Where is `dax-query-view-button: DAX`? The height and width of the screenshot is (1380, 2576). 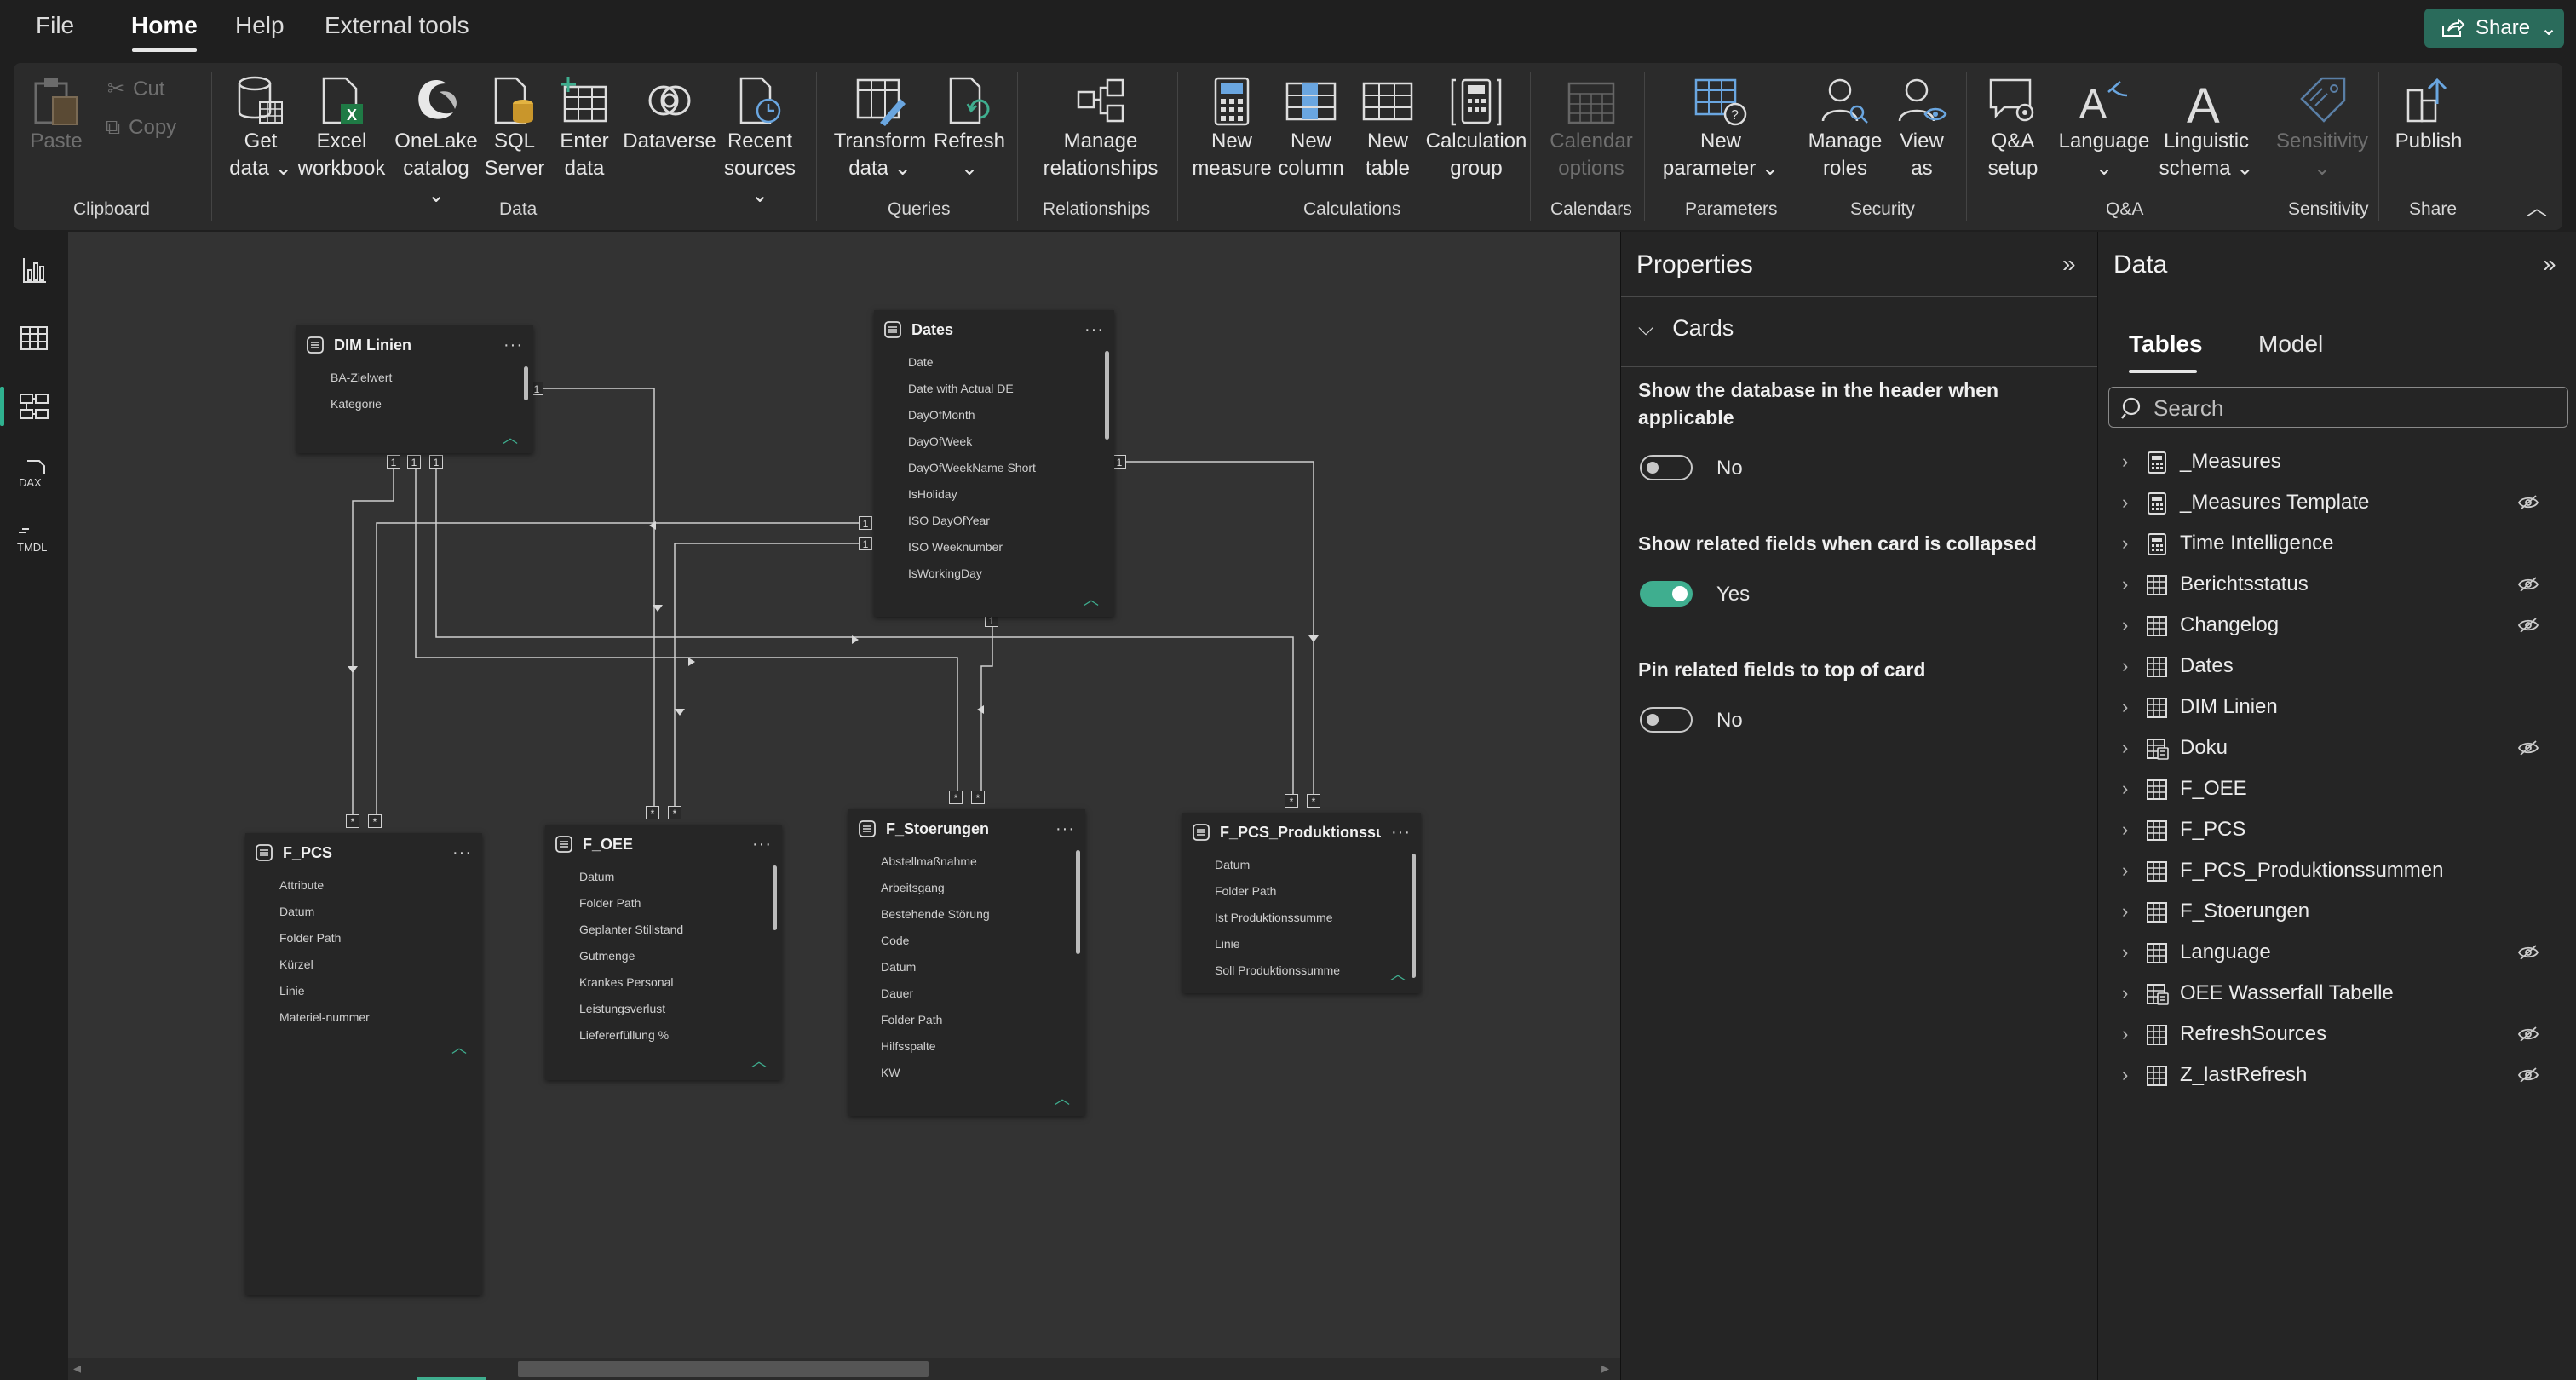 dax-query-view-button: DAX is located at coordinates (34, 475).